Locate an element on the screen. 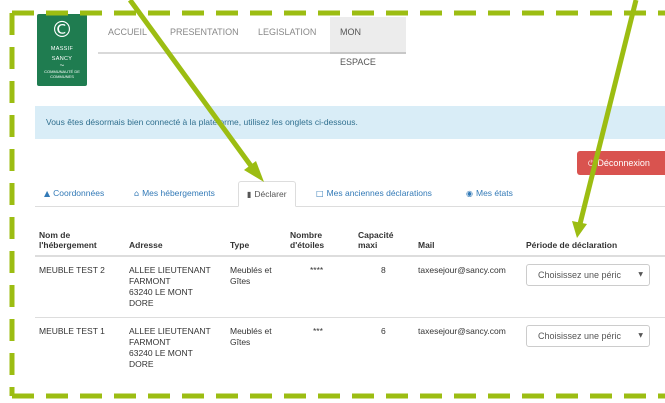  tab-label: Mes états is located at coordinates (494, 193).